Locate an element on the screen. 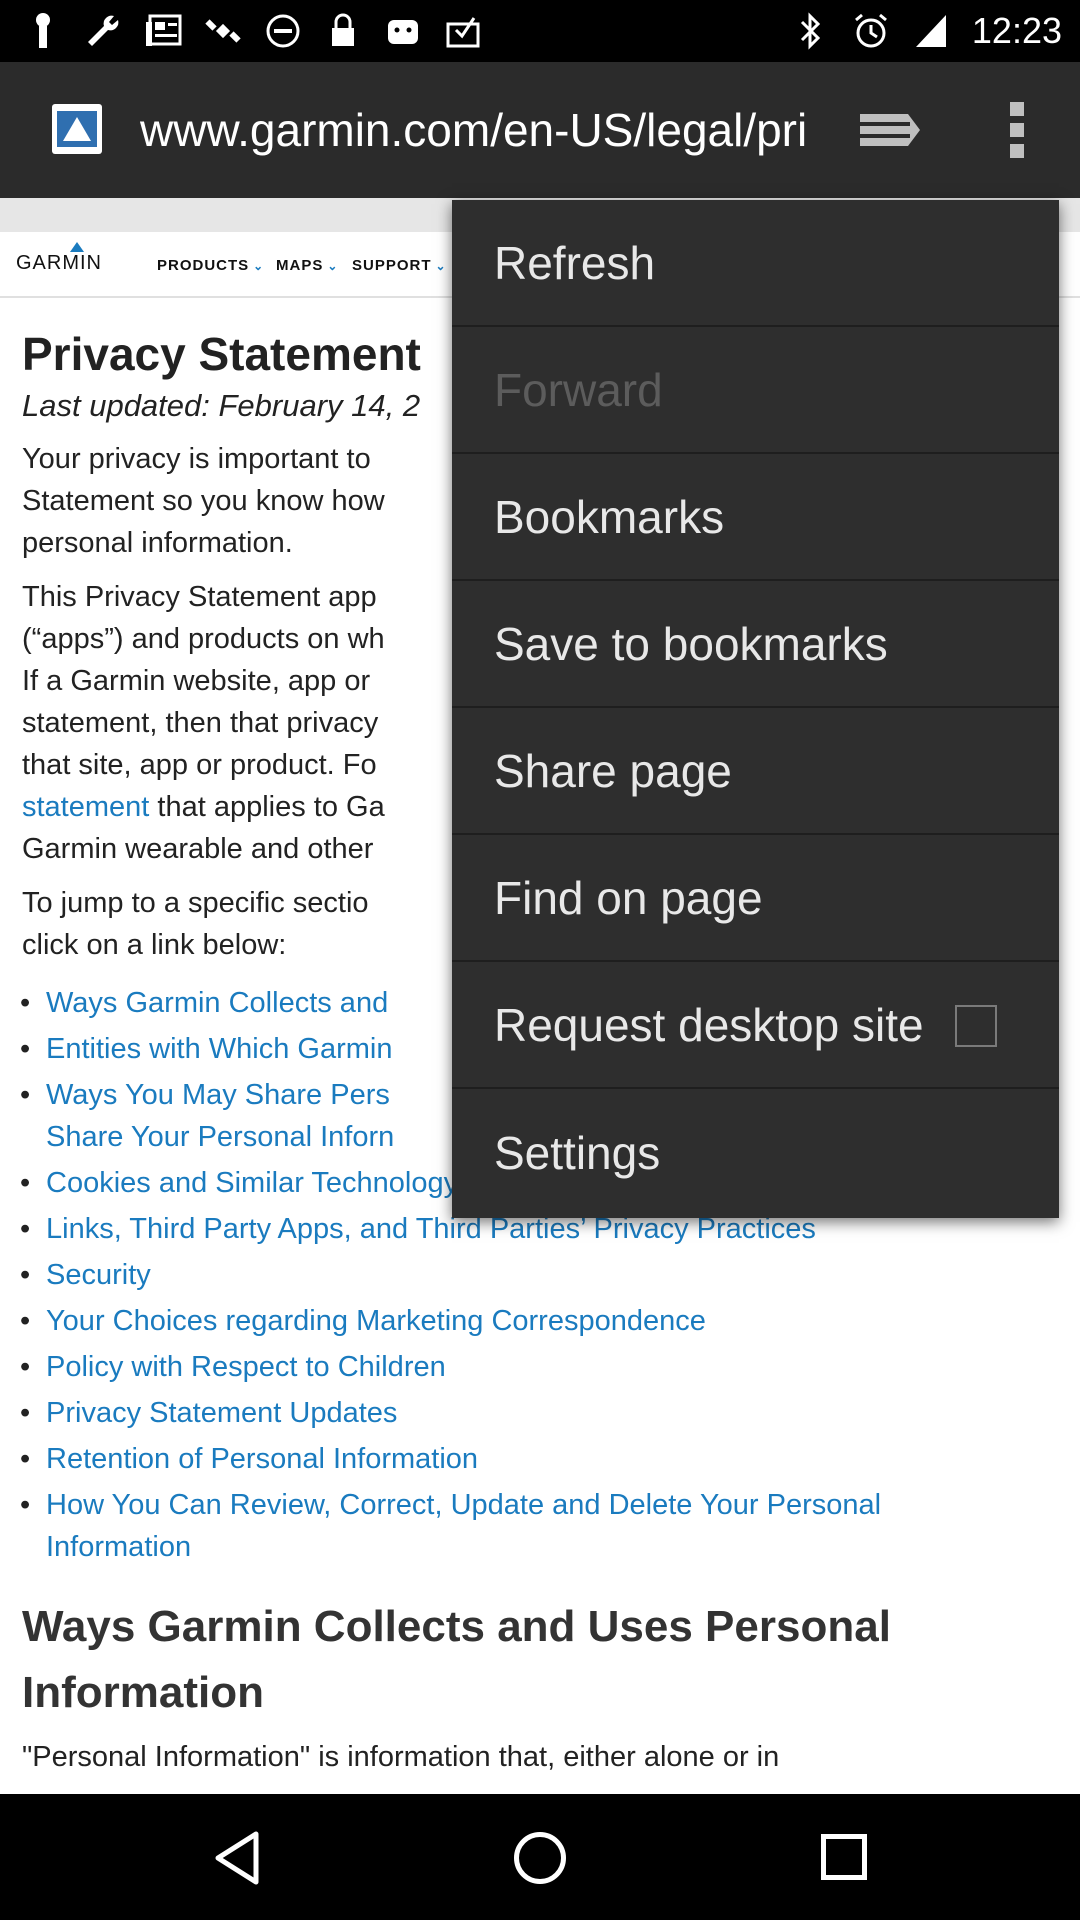  tabs-icon is located at coordinates (890, 130).